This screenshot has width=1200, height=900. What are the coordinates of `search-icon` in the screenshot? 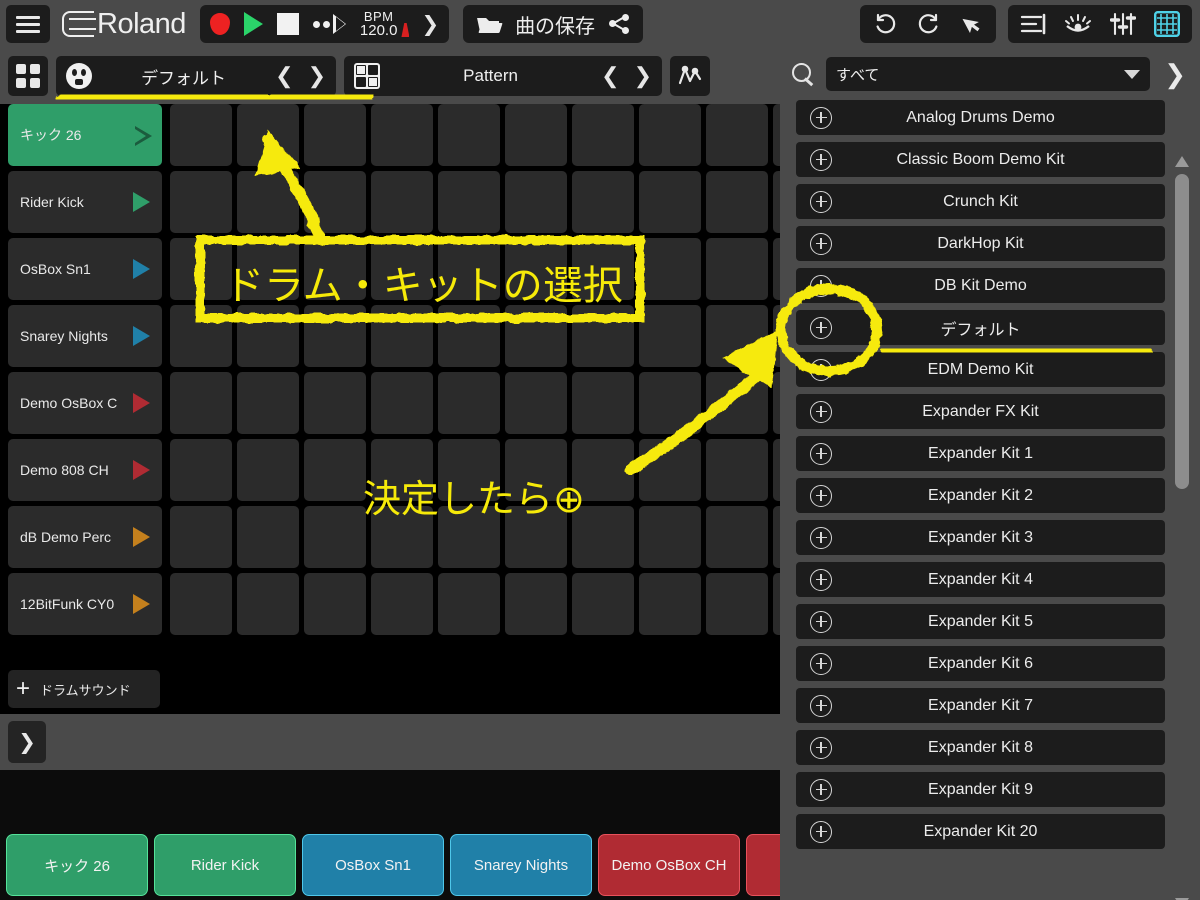 It's located at (803, 74).